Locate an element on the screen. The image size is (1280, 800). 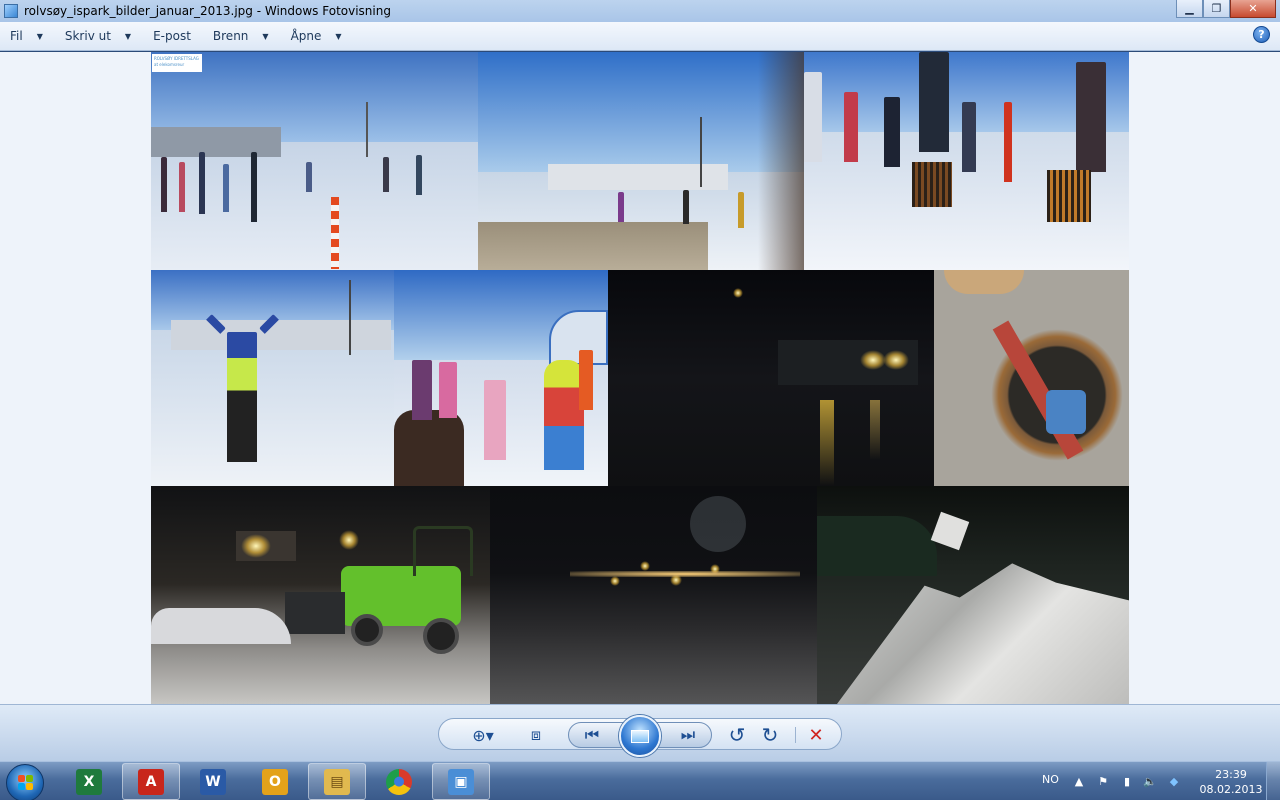
photo-tile-night-tractor is located at coordinates (320, 595).